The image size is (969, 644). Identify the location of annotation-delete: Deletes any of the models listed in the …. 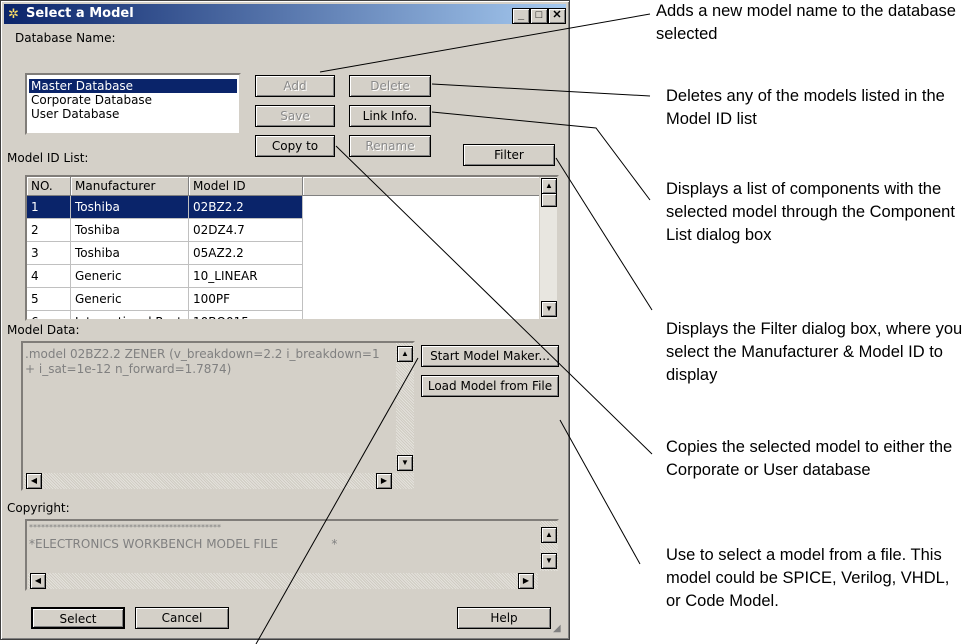
(805, 107).